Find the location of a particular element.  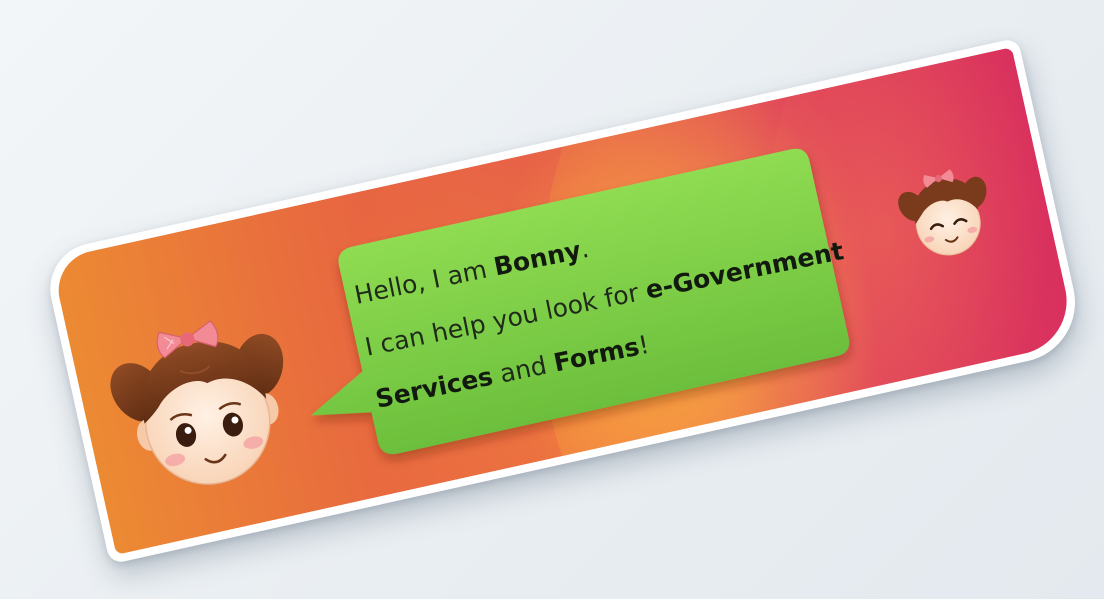

girl-mascot-face-icon is located at coordinates (203, 401).